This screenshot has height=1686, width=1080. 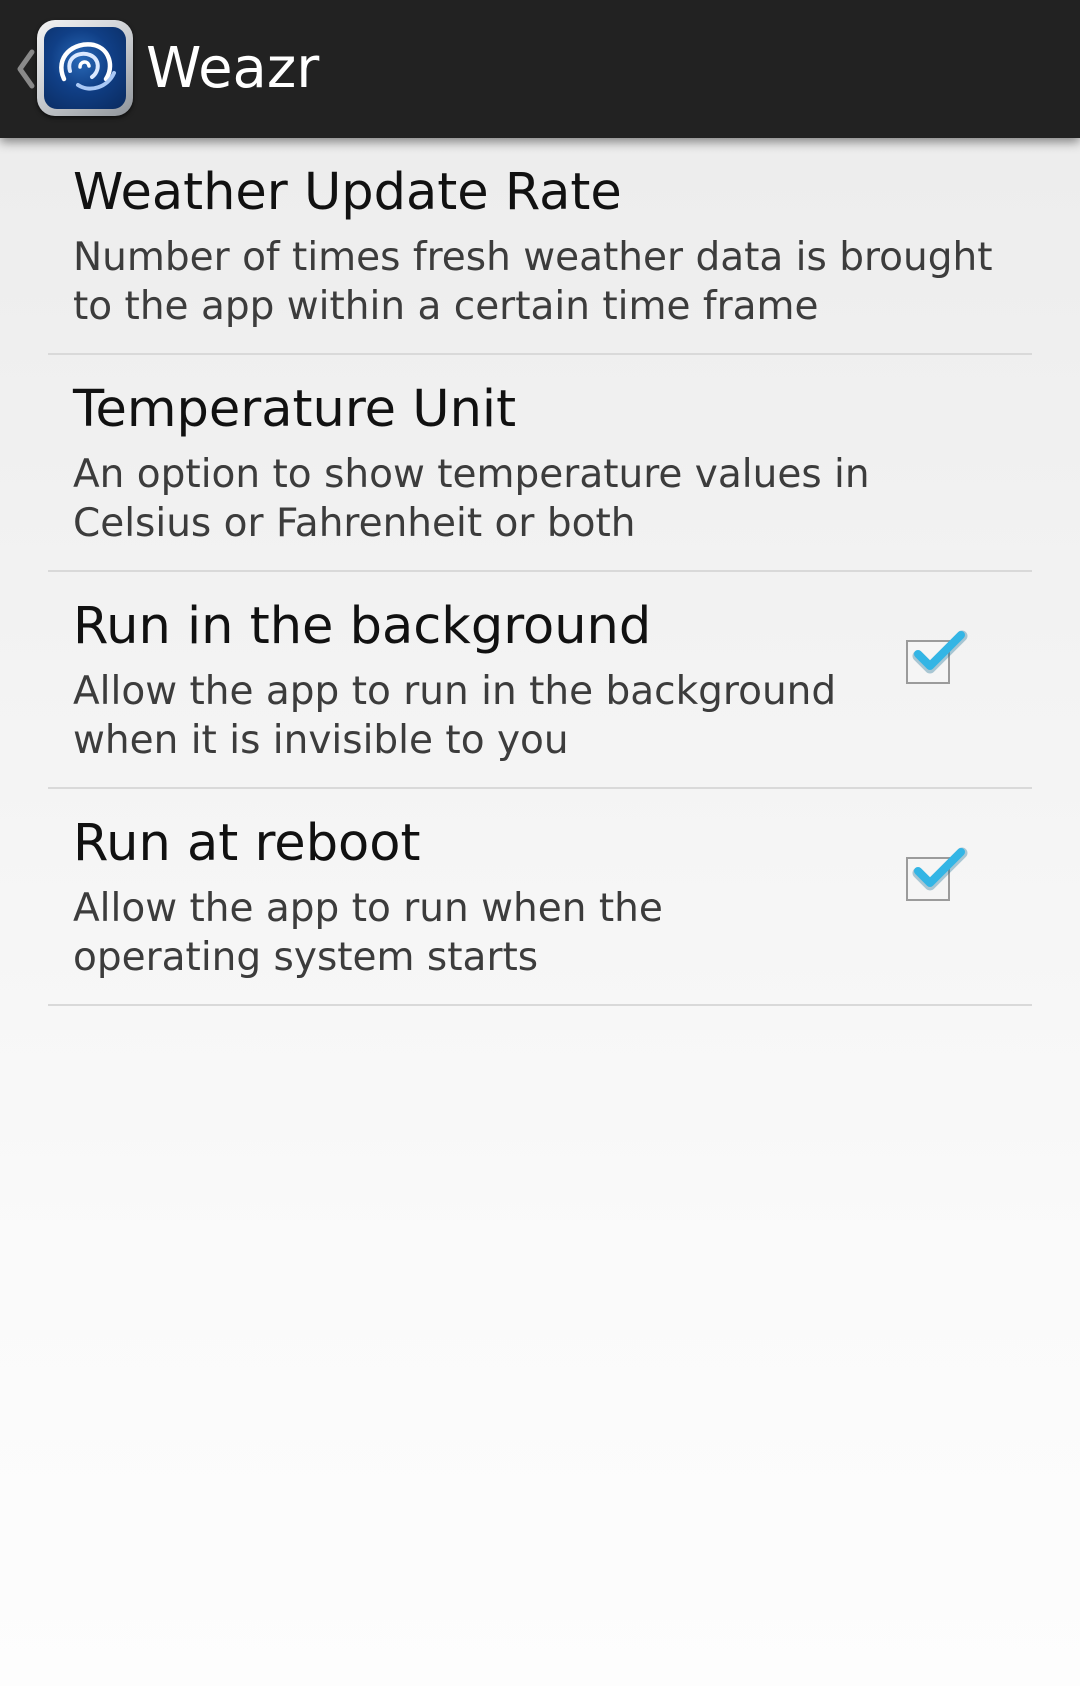 I want to click on run-at-reboot-checkbox, so click(x=937, y=878).